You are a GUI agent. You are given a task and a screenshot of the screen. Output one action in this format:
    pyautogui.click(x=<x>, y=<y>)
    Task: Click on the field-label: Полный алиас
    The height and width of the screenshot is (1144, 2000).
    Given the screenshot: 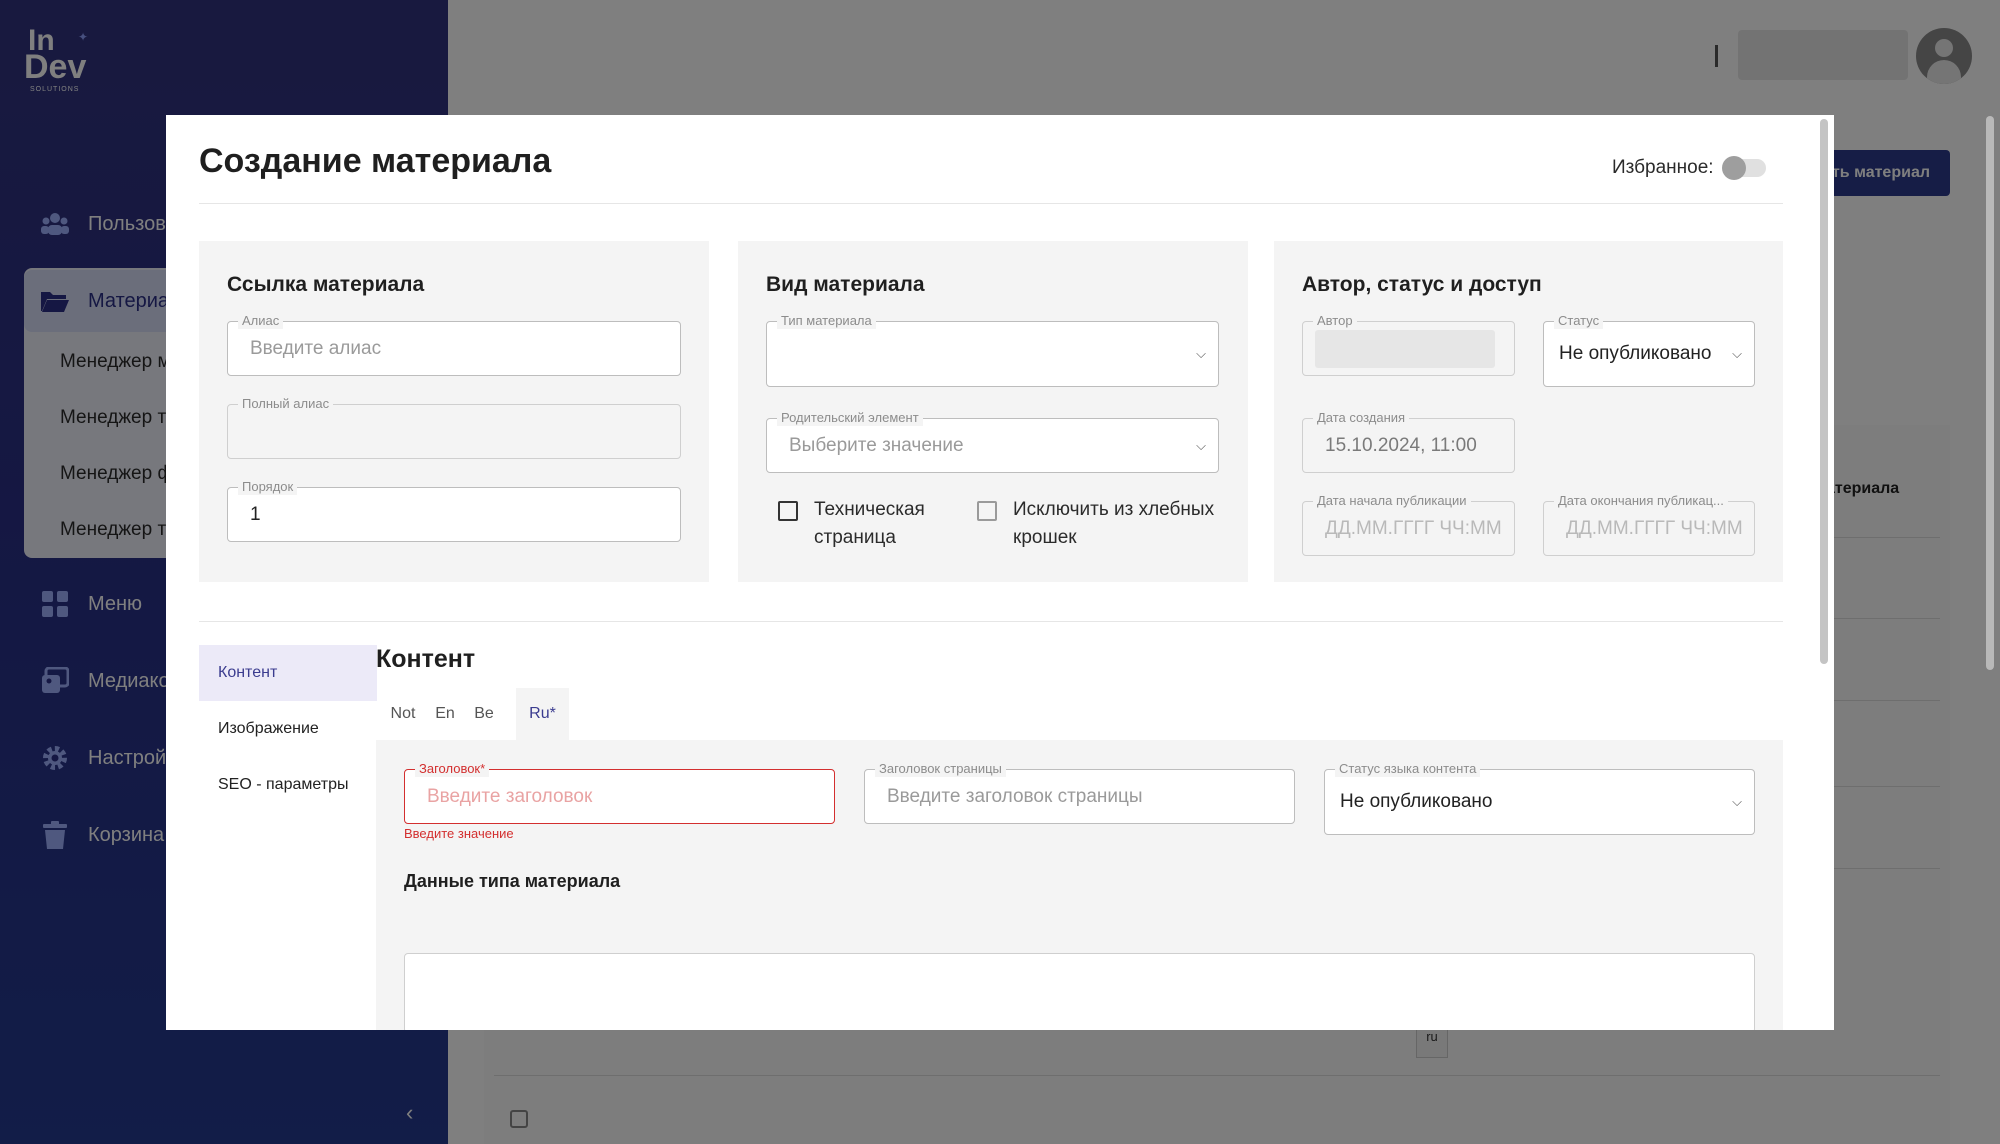 What is the action you would take?
    pyautogui.click(x=286, y=404)
    